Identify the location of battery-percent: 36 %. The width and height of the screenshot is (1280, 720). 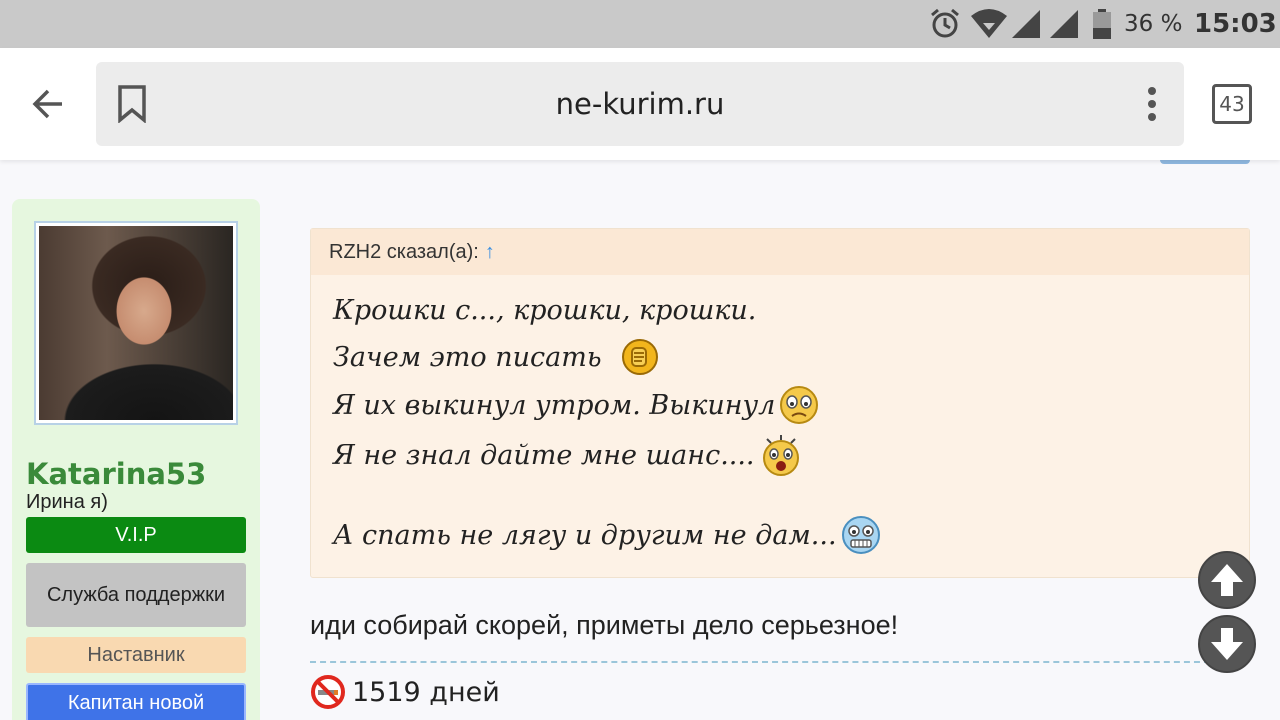
(1153, 24).